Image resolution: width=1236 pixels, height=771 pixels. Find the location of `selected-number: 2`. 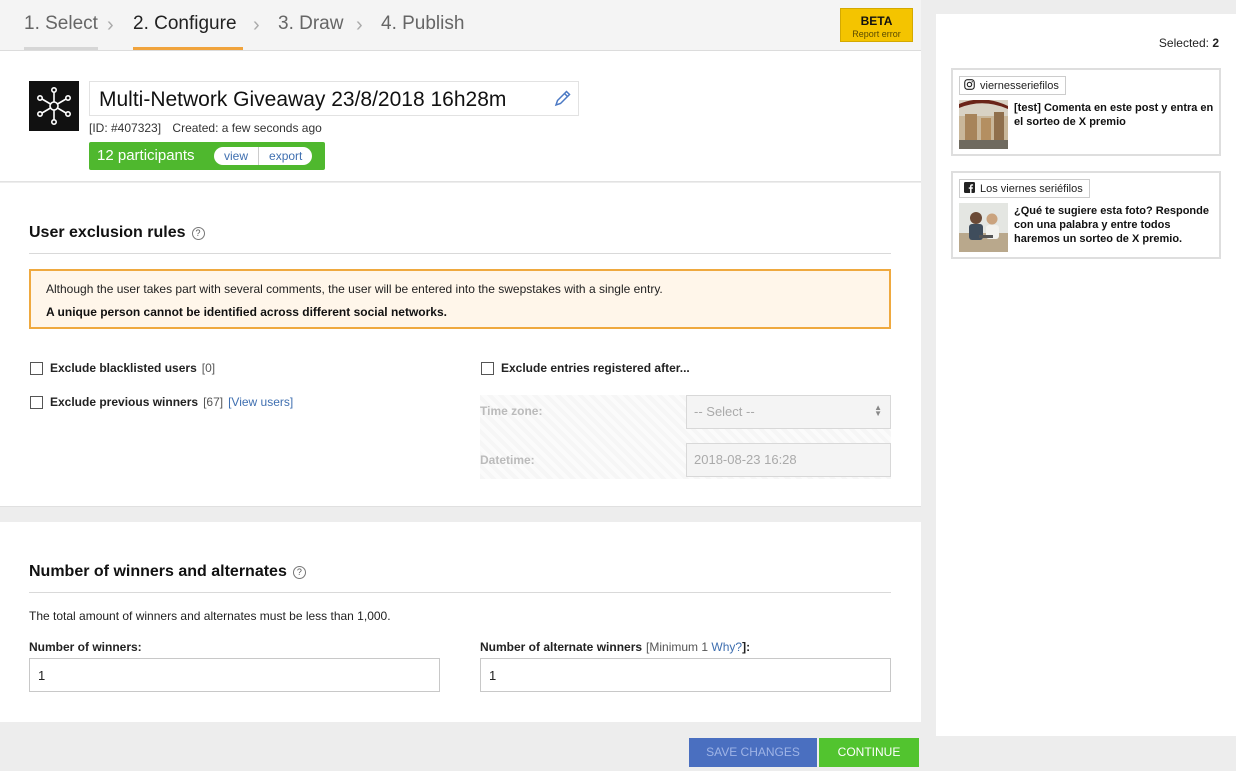

selected-number: 2 is located at coordinates (1215, 43).